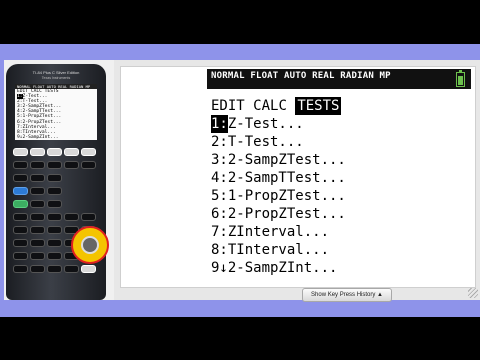  Describe the element at coordinates (90, 245) in the screenshot. I see `arrow-pad-key` at that location.